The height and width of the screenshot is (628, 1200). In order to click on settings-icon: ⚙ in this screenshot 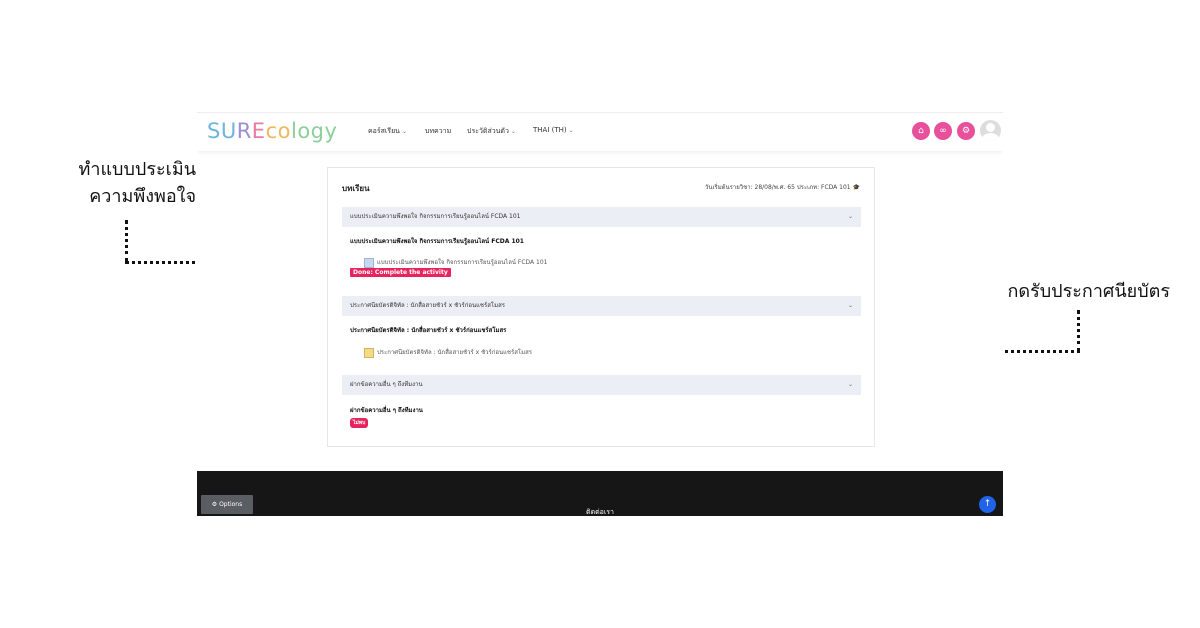, I will do `click(966, 131)`.